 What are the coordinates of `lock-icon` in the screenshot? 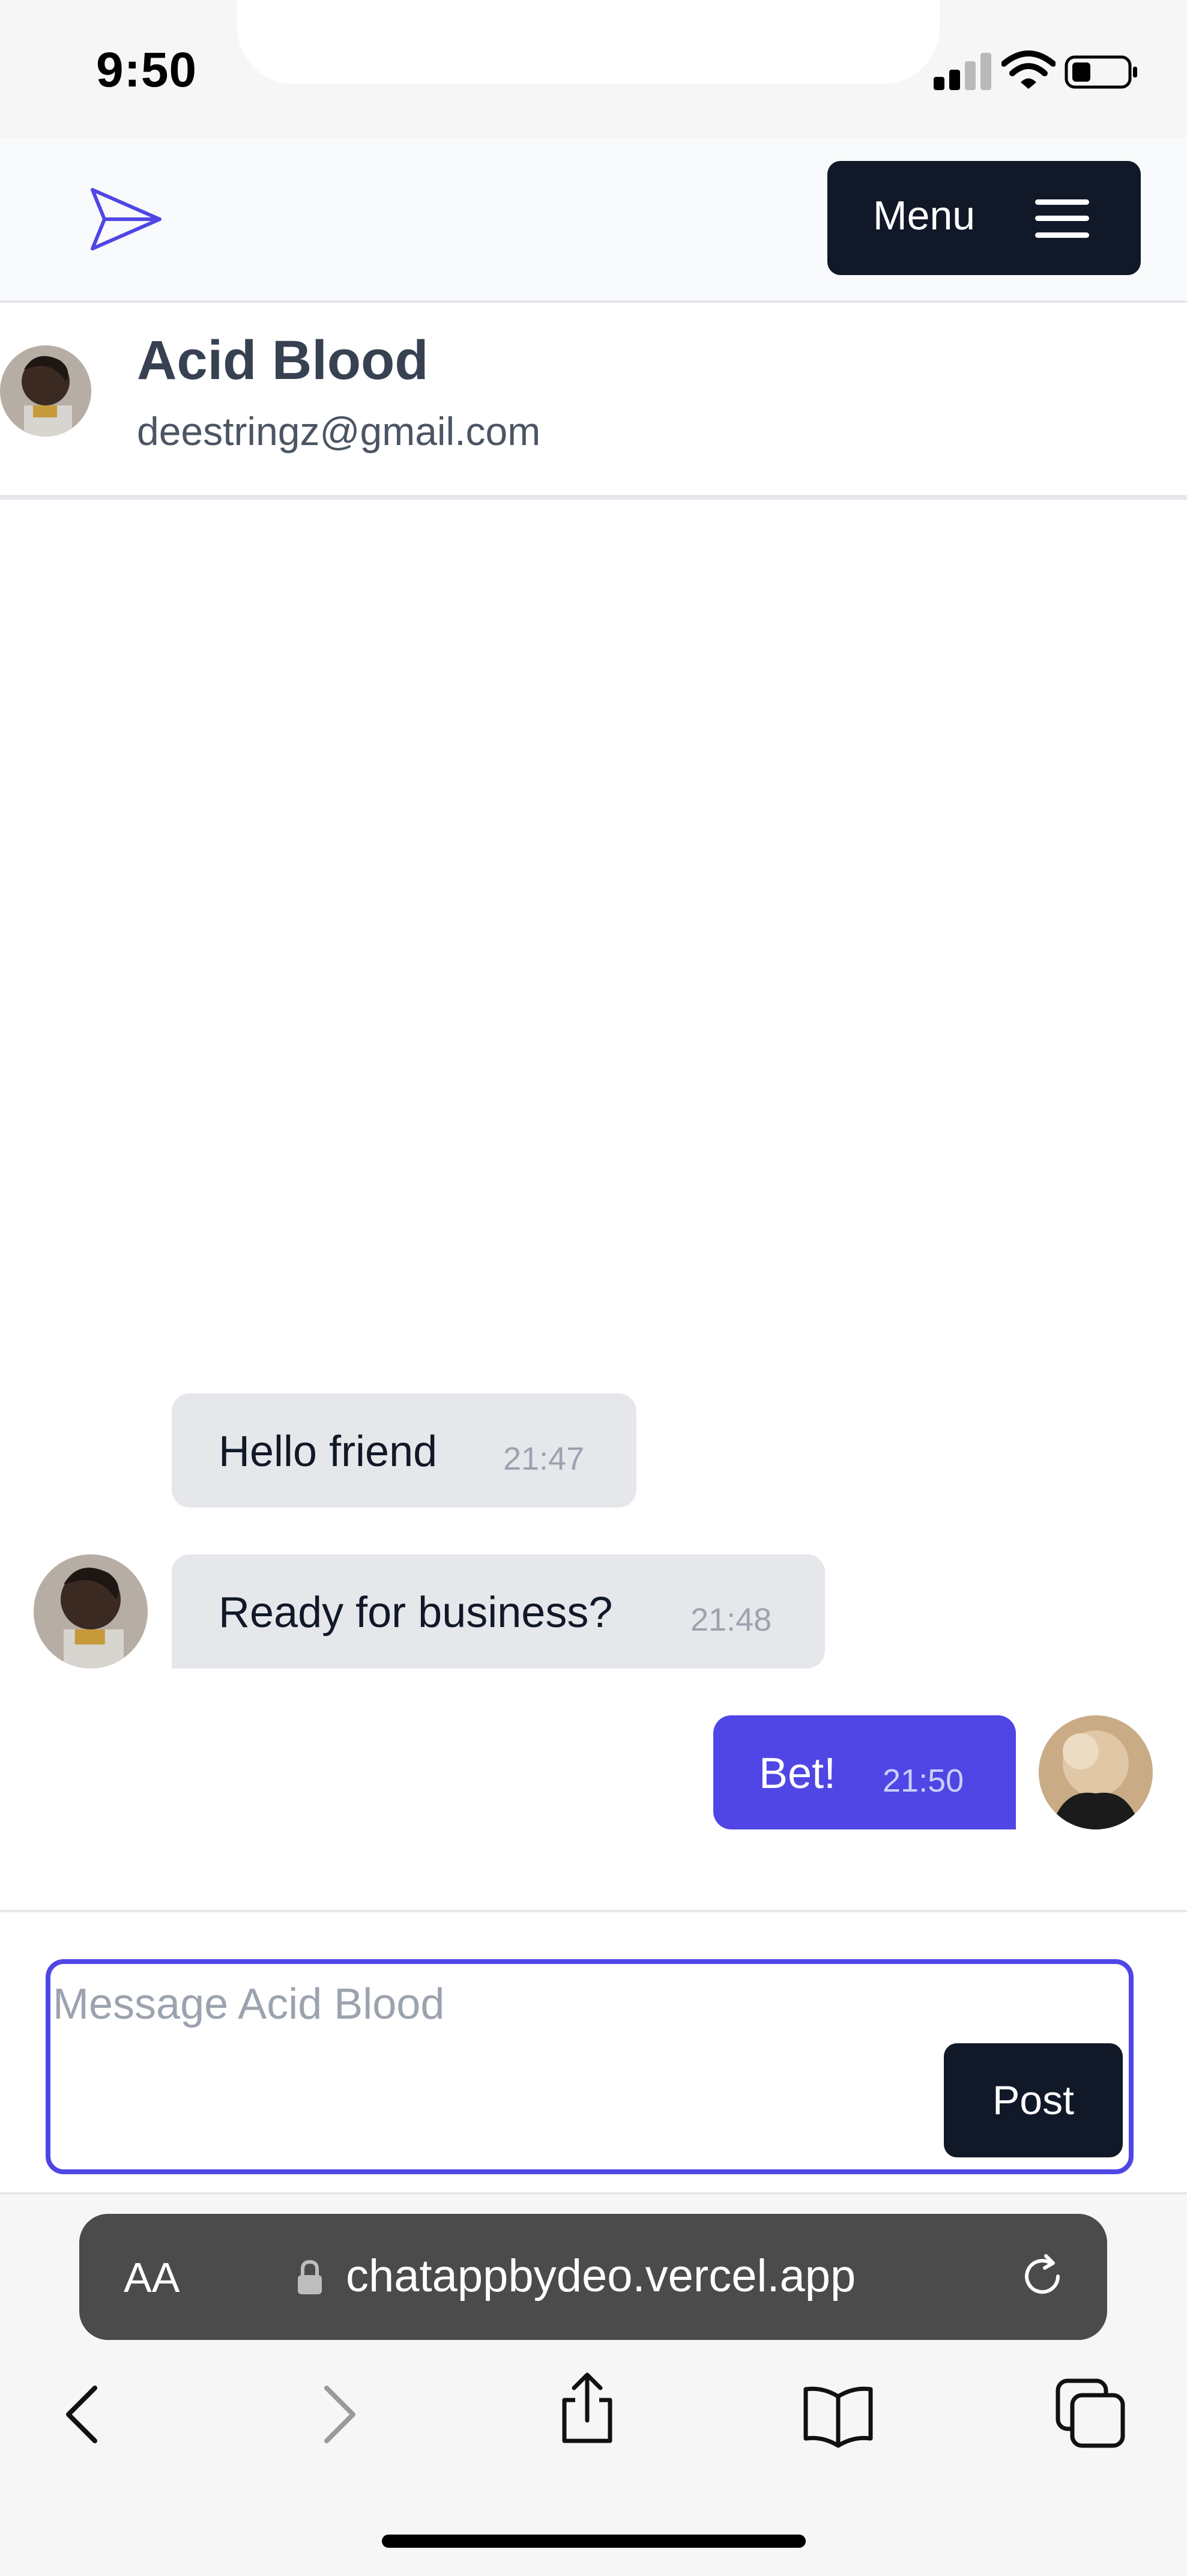 It's located at (310, 2276).